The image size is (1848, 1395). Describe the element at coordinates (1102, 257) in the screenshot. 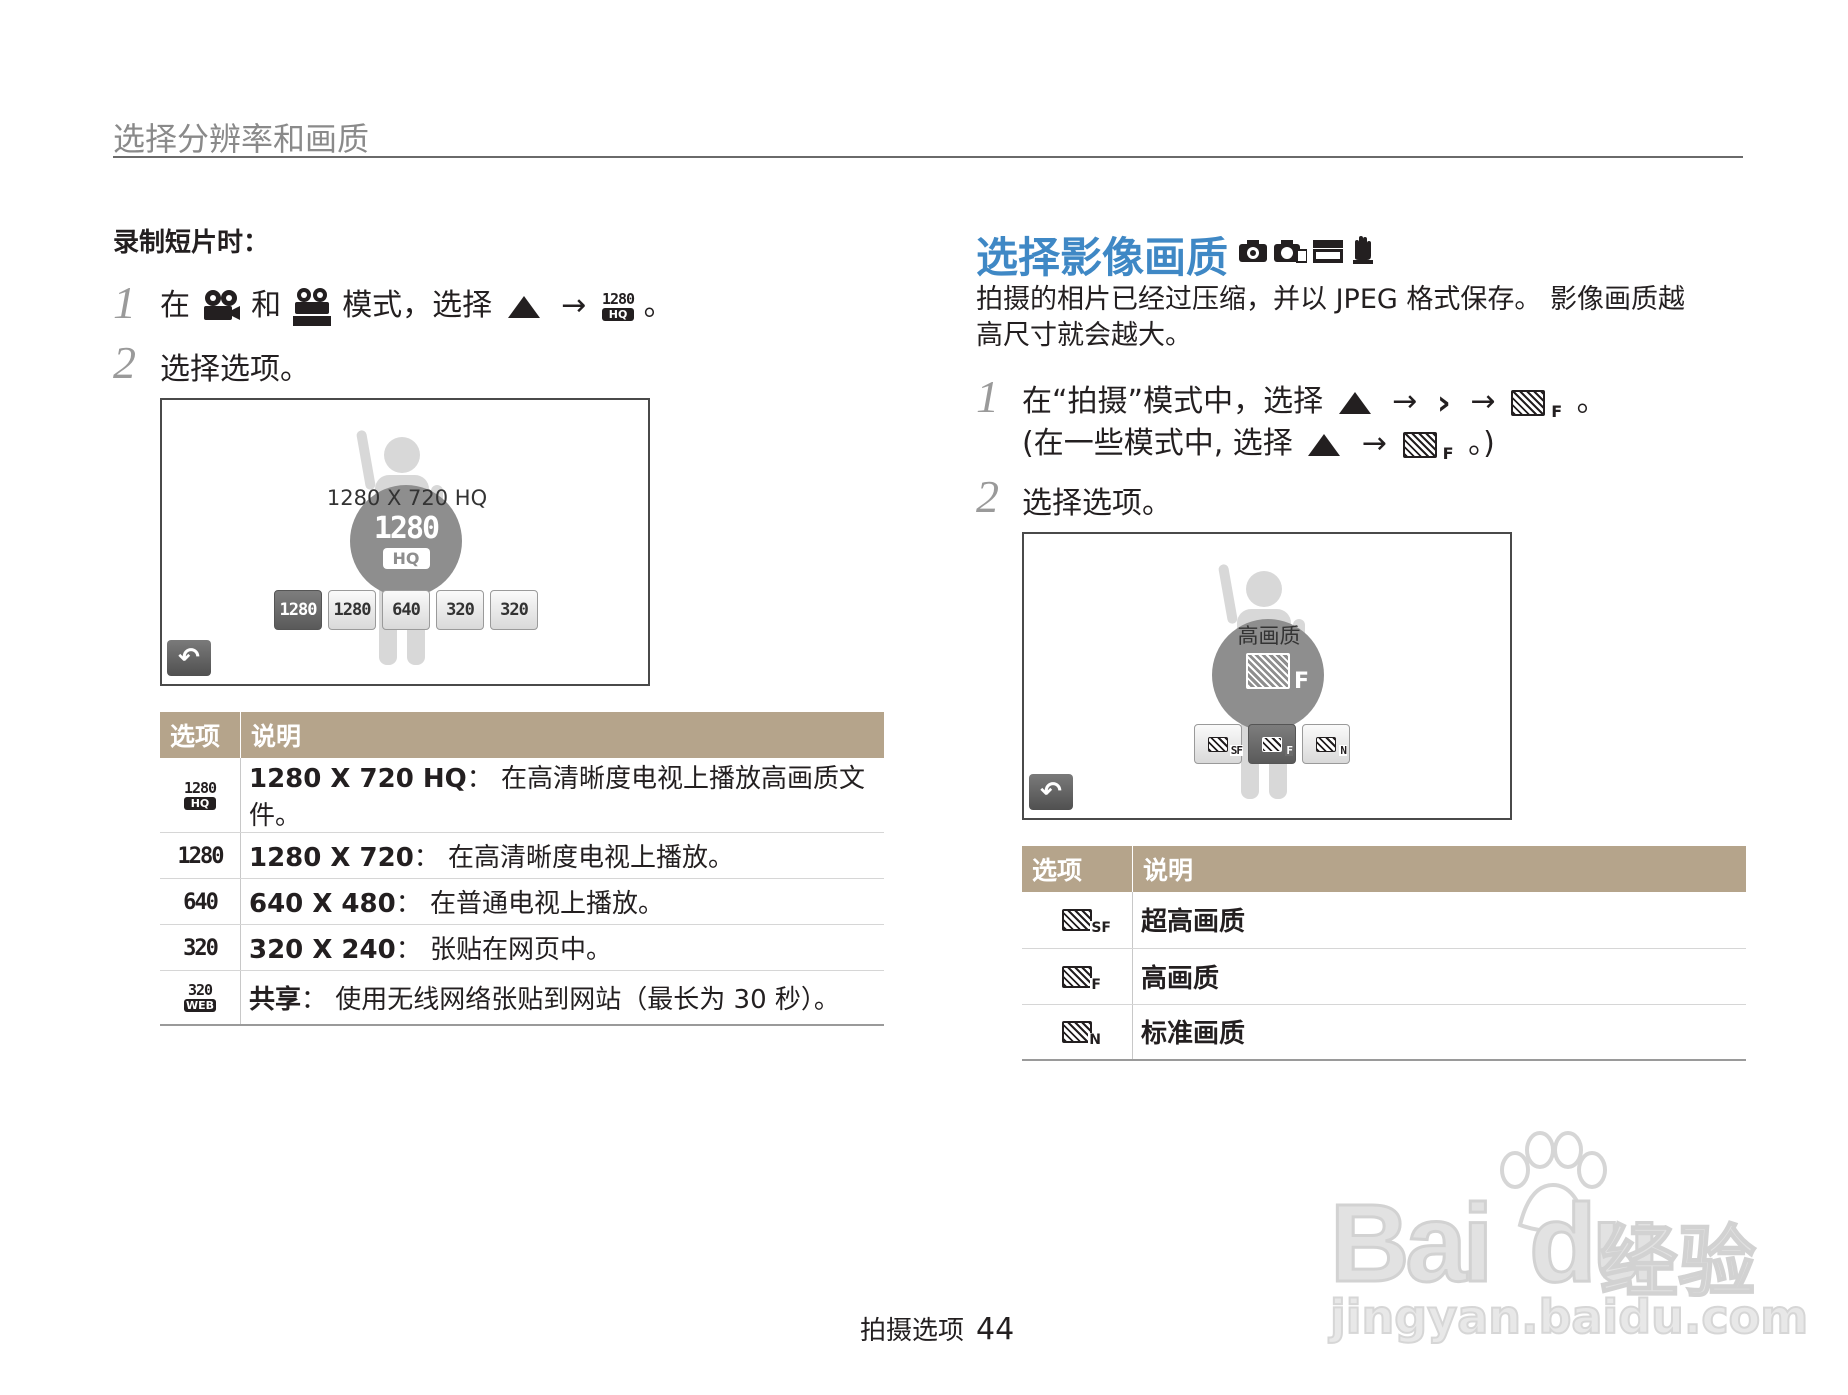

I see `section-title: 选择影像画质` at that location.